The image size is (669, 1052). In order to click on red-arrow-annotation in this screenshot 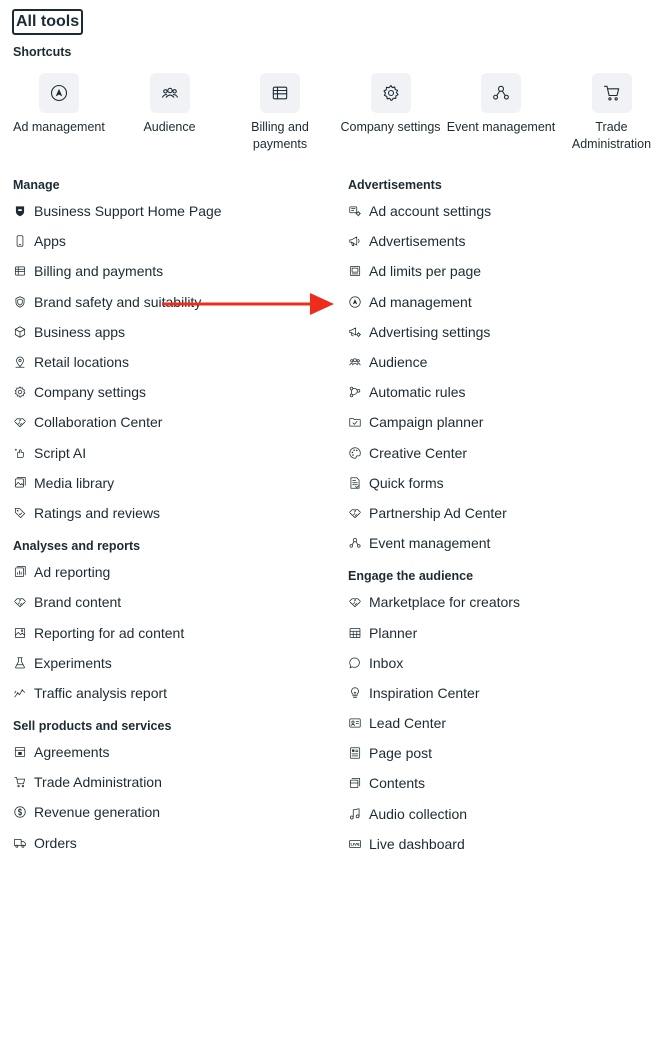, I will do `click(248, 304)`.